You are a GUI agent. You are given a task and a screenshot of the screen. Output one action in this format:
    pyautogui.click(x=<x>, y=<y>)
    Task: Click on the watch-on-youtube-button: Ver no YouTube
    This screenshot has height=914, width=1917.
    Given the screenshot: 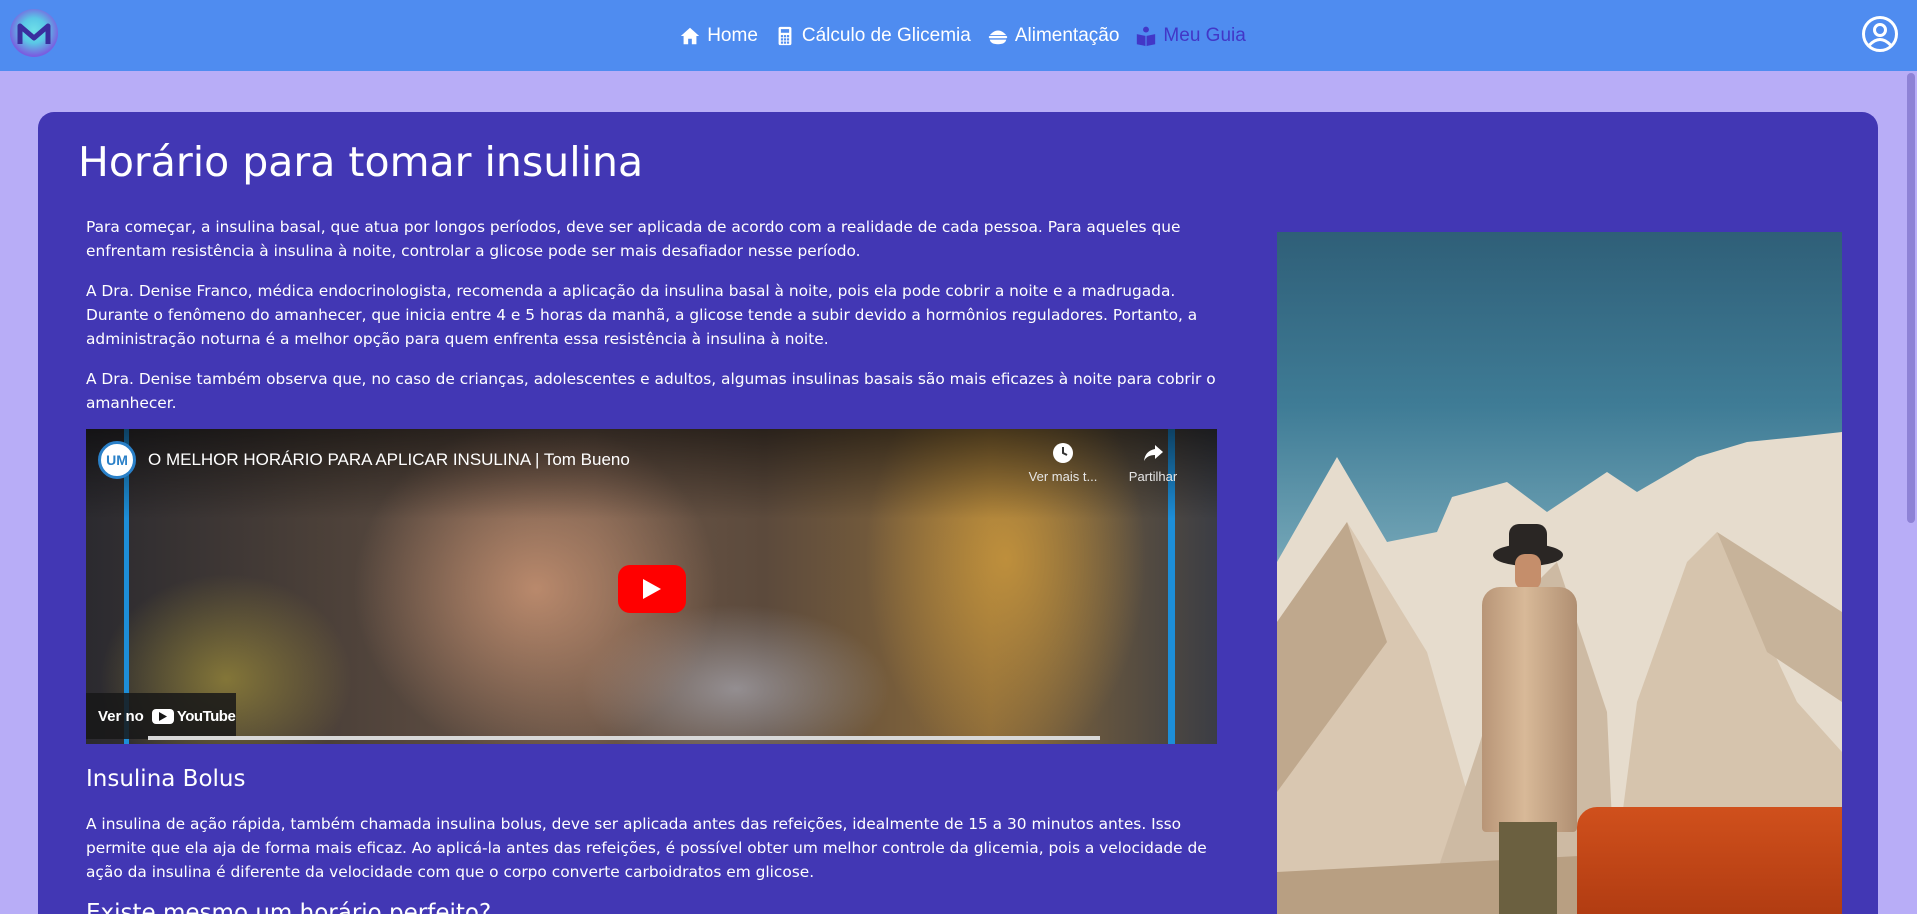 What is the action you would take?
    pyautogui.click(x=161, y=716)
    